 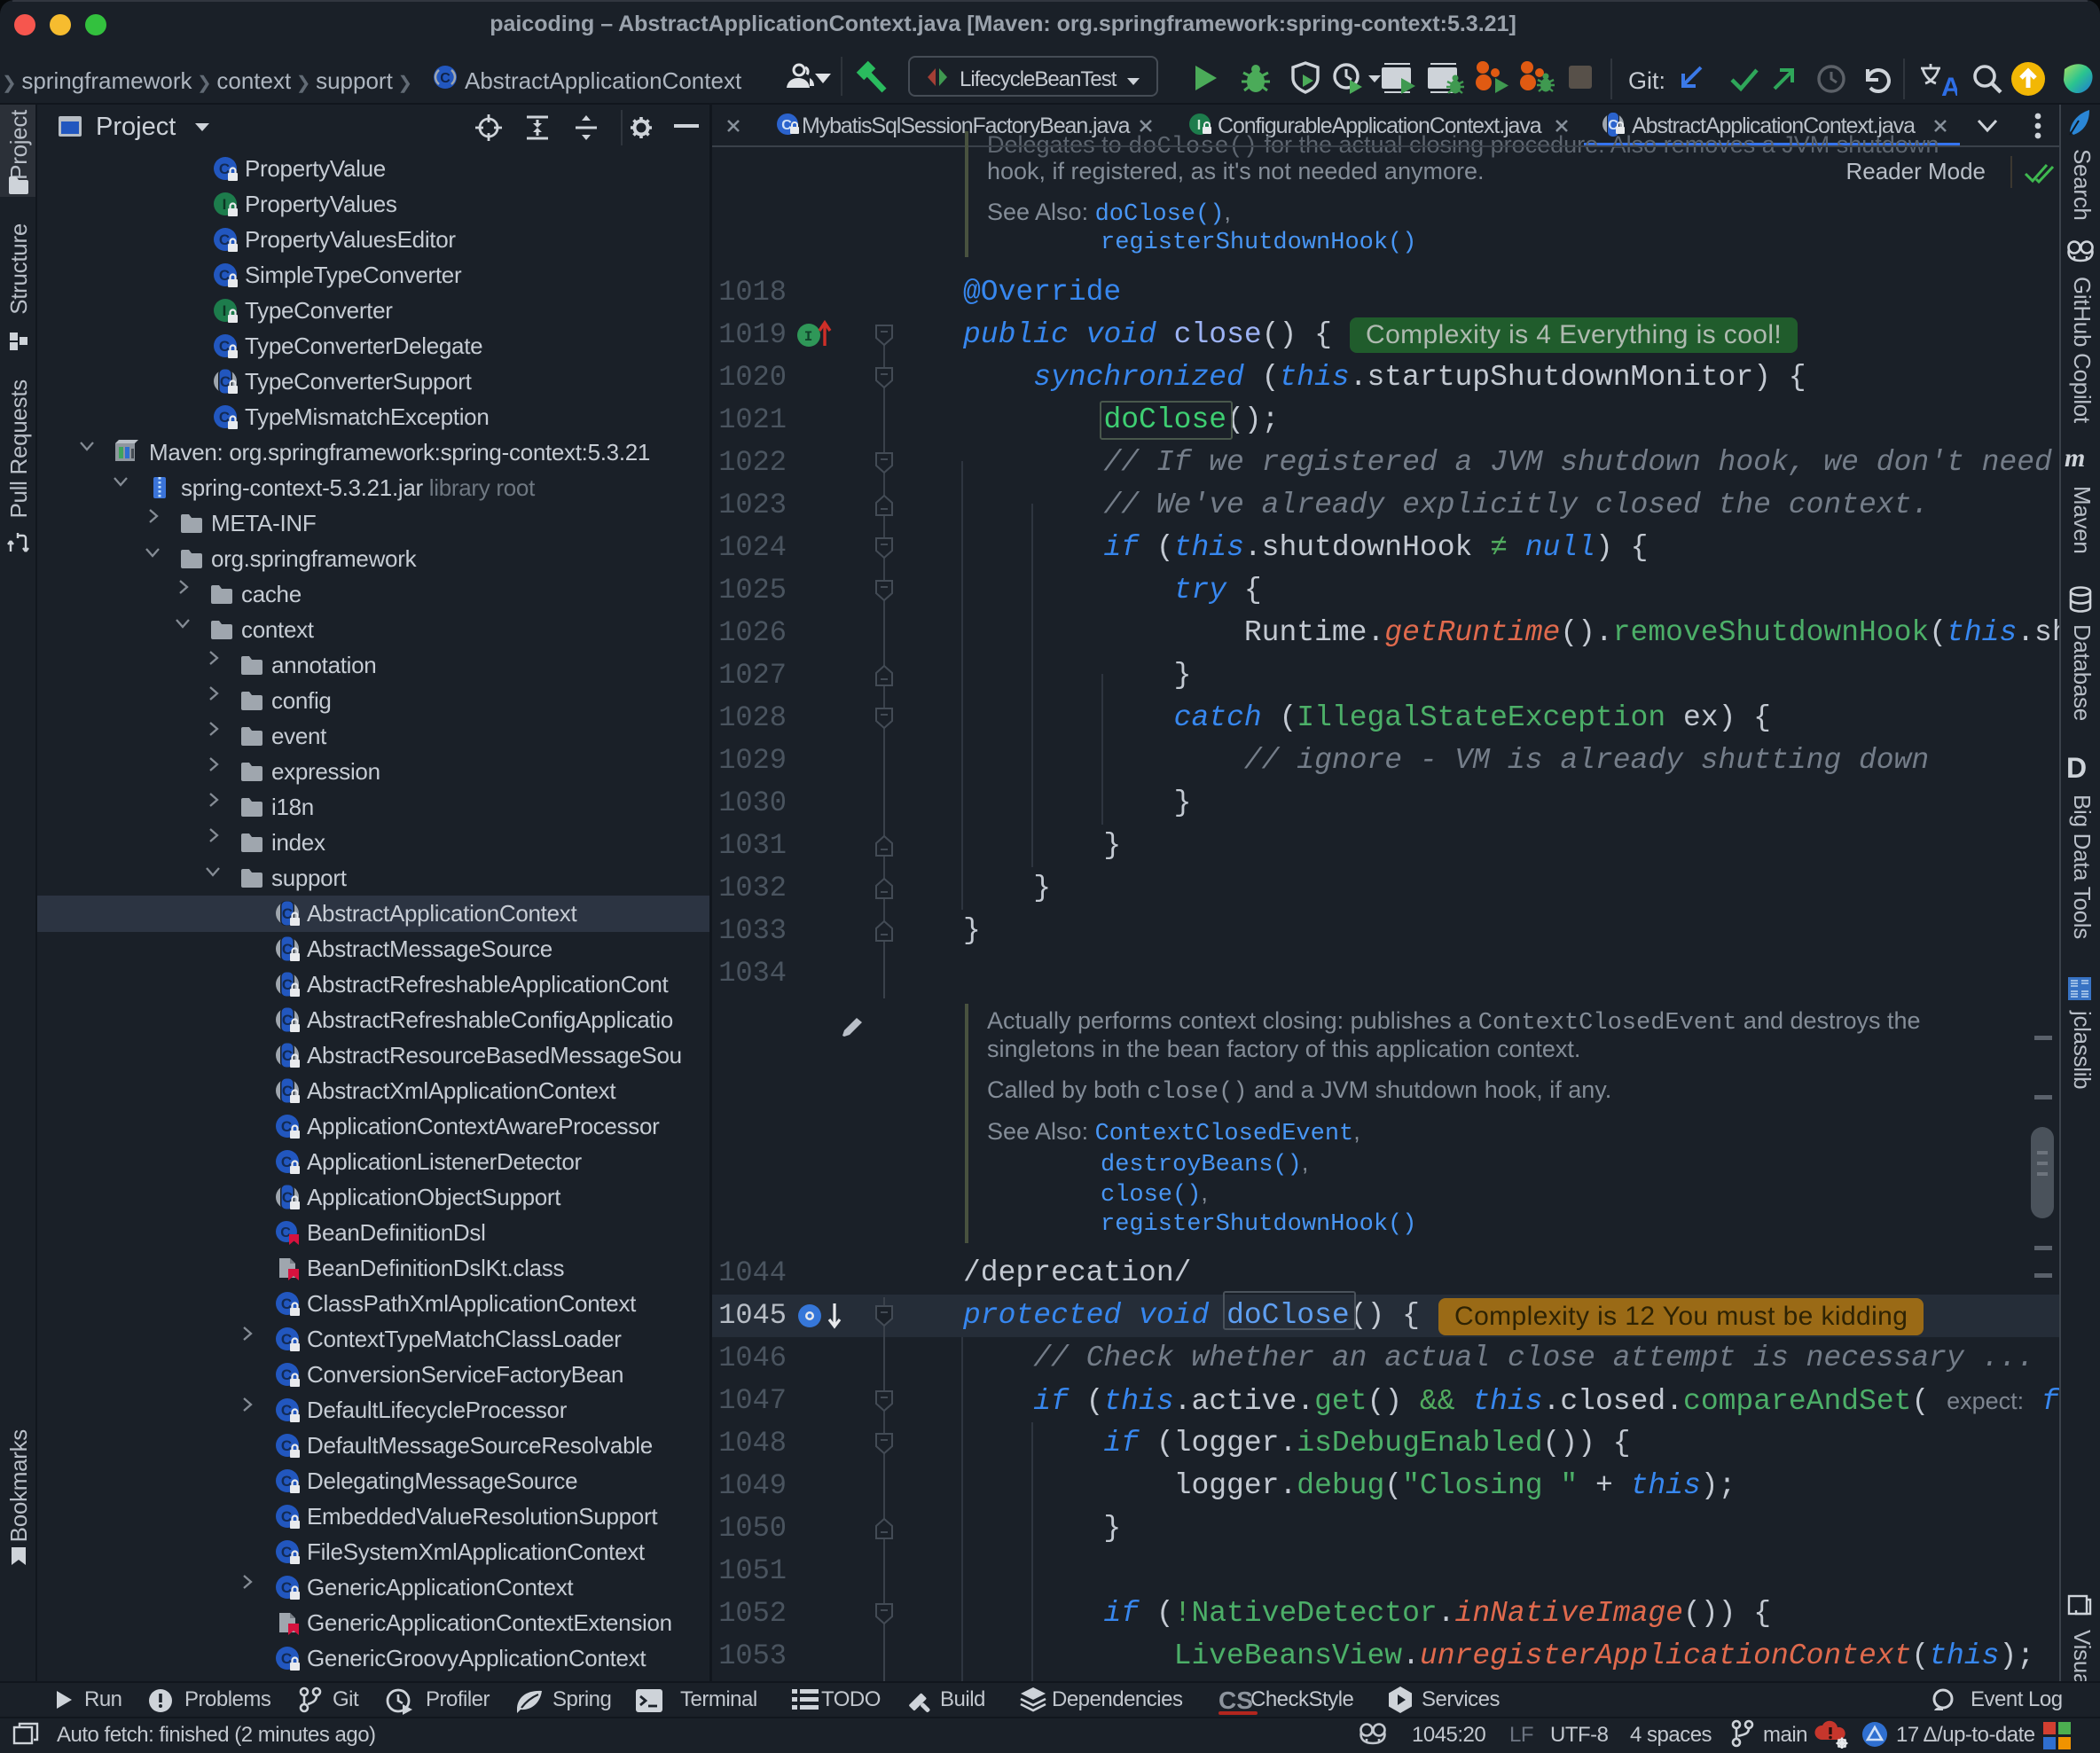 What do you see at coordinates (1949, 85) in the screenshot?
I see `svg-text: A` at bounding box center [1949, 85].